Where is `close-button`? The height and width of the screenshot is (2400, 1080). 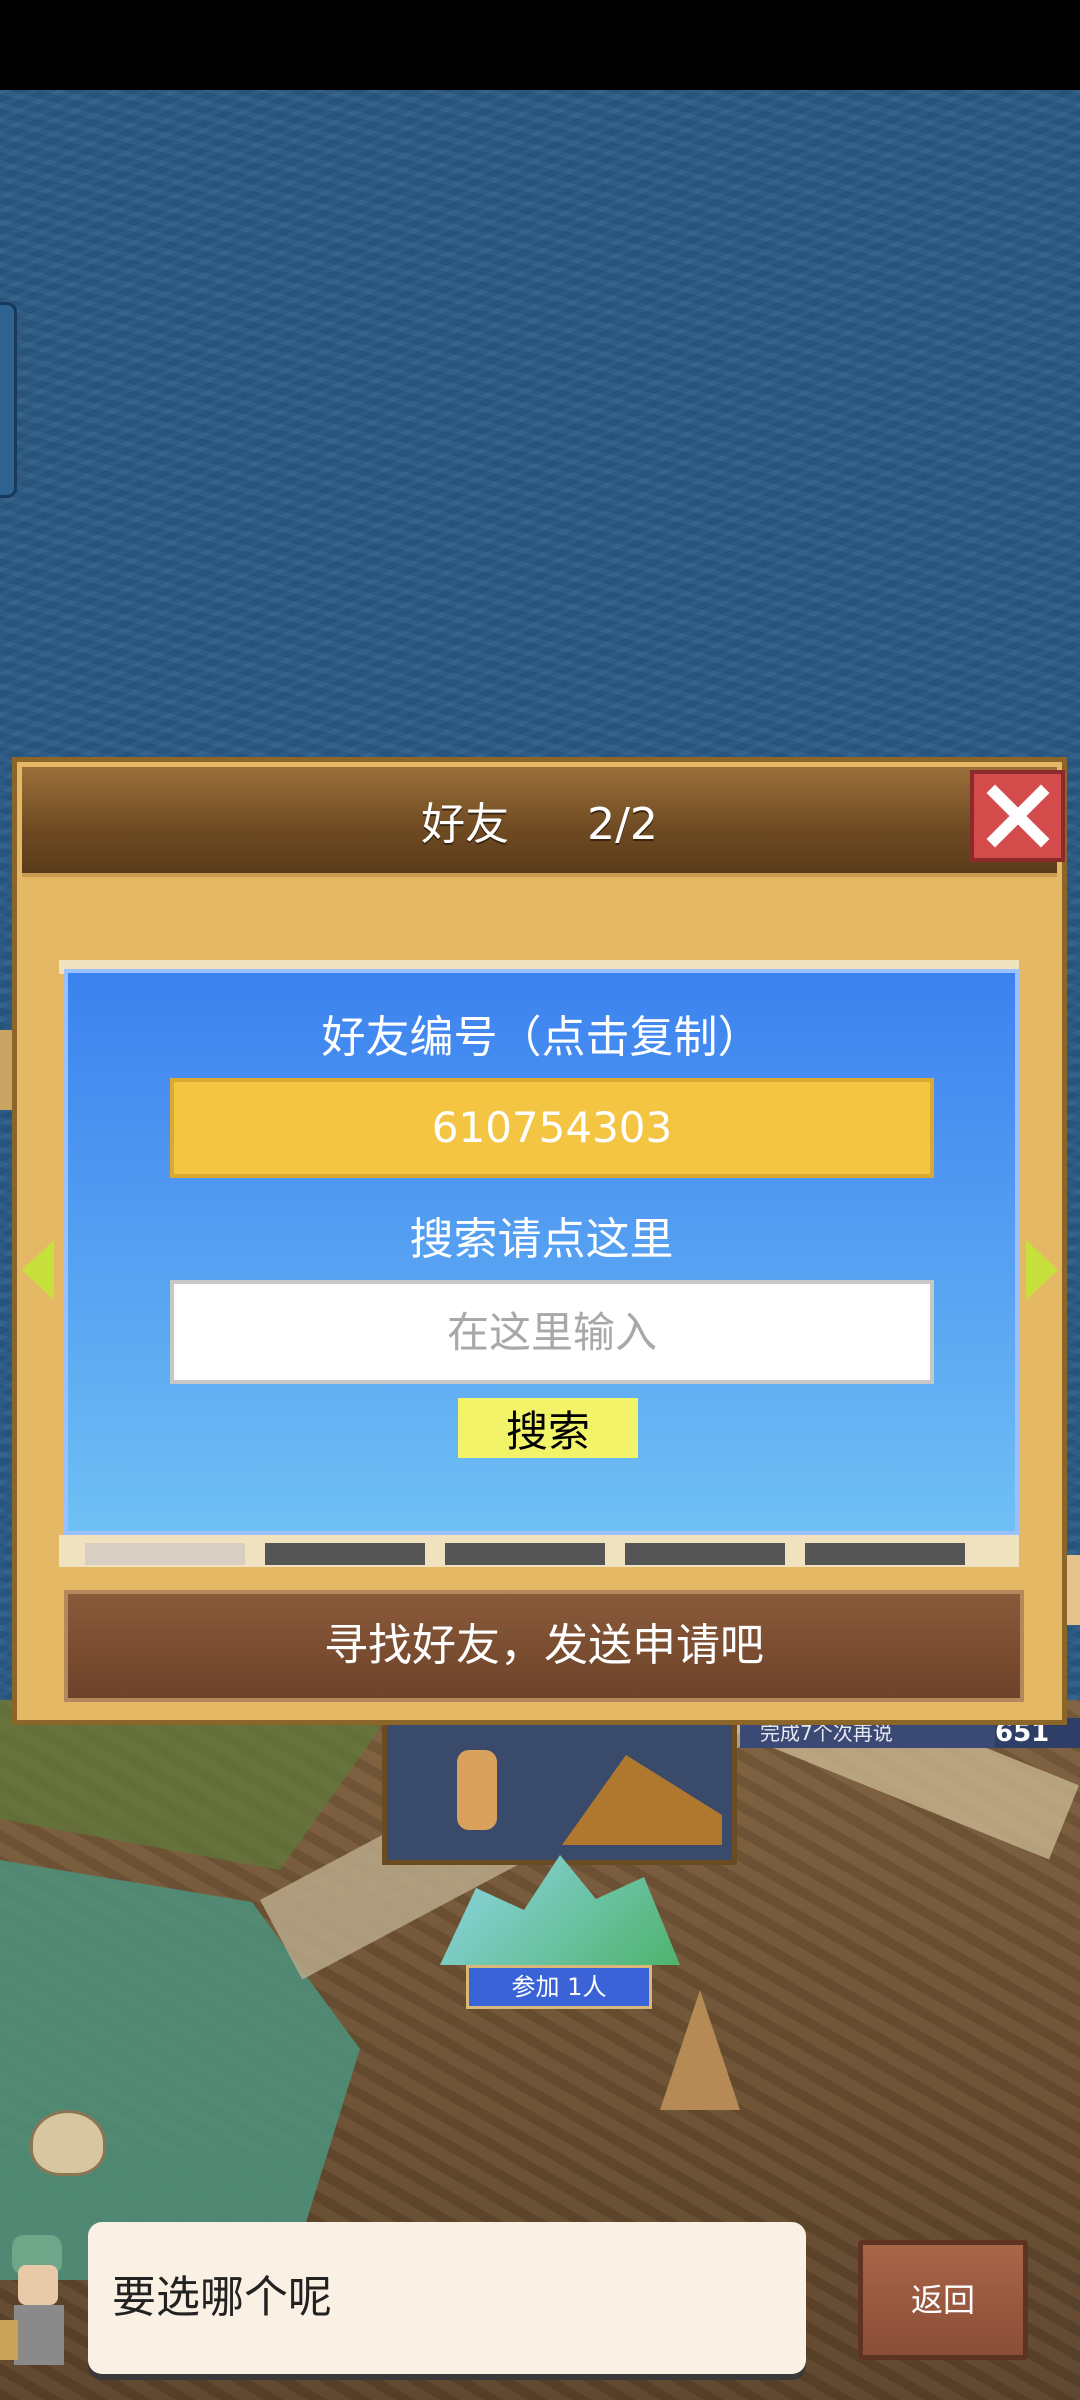
close-button is located at coordinates (1017, 816).